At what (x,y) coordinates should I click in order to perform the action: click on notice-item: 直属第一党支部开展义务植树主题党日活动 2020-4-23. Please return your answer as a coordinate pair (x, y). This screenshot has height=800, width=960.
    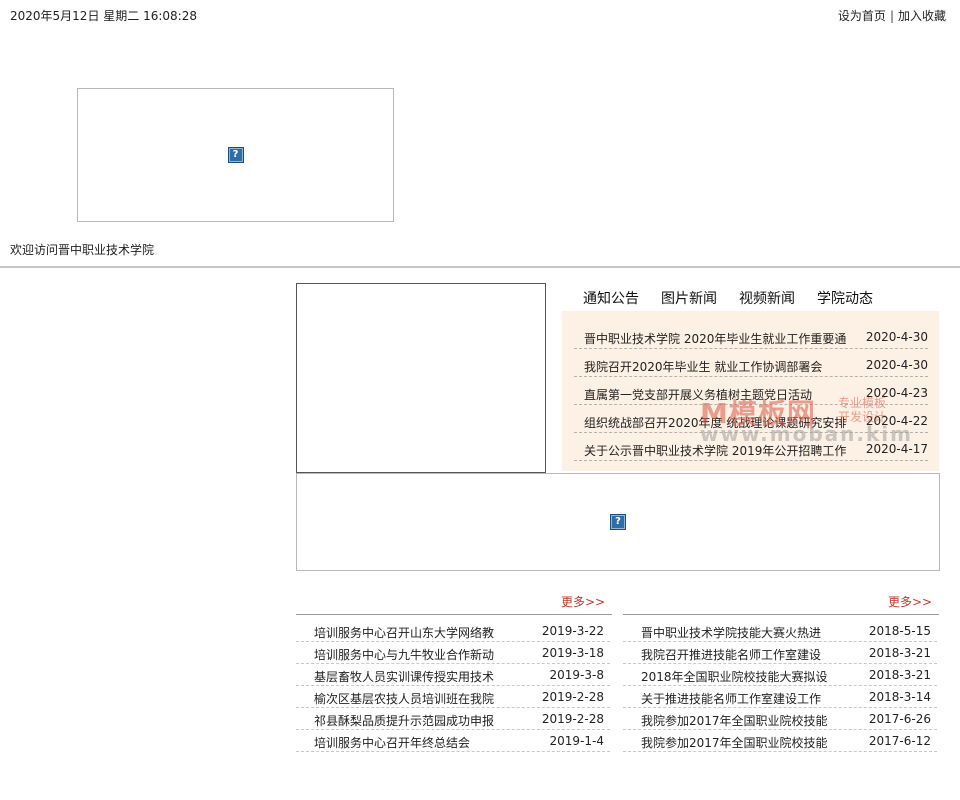
    Looking at the image, I should click on (751, 391).